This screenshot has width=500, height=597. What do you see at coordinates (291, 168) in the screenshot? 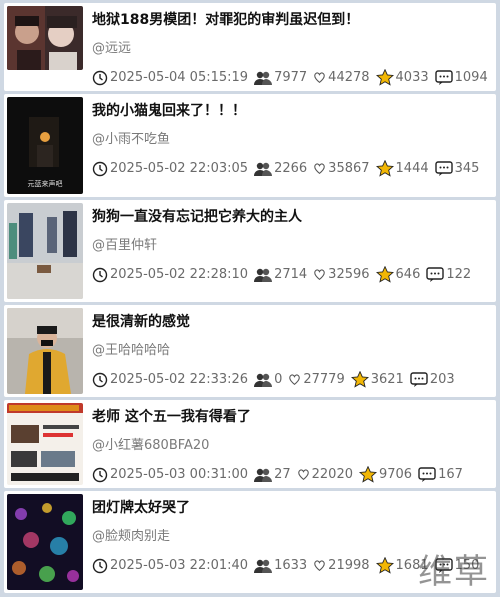
I see `post-views: 2266` at bounding box center [291, 168].